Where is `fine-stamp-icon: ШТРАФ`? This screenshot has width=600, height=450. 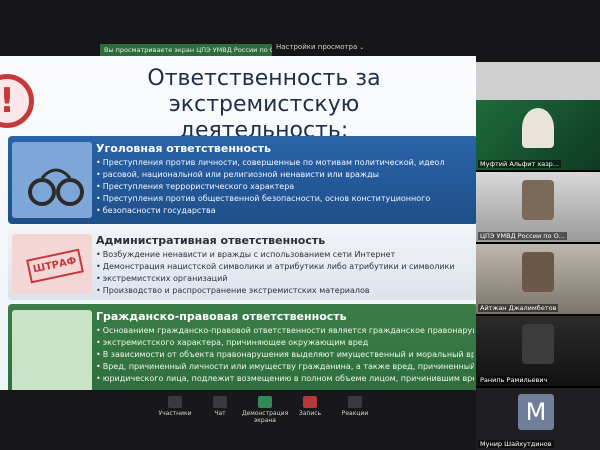
fine-stamp-icon: ШТРАФ is located at coordinates (55, 266).